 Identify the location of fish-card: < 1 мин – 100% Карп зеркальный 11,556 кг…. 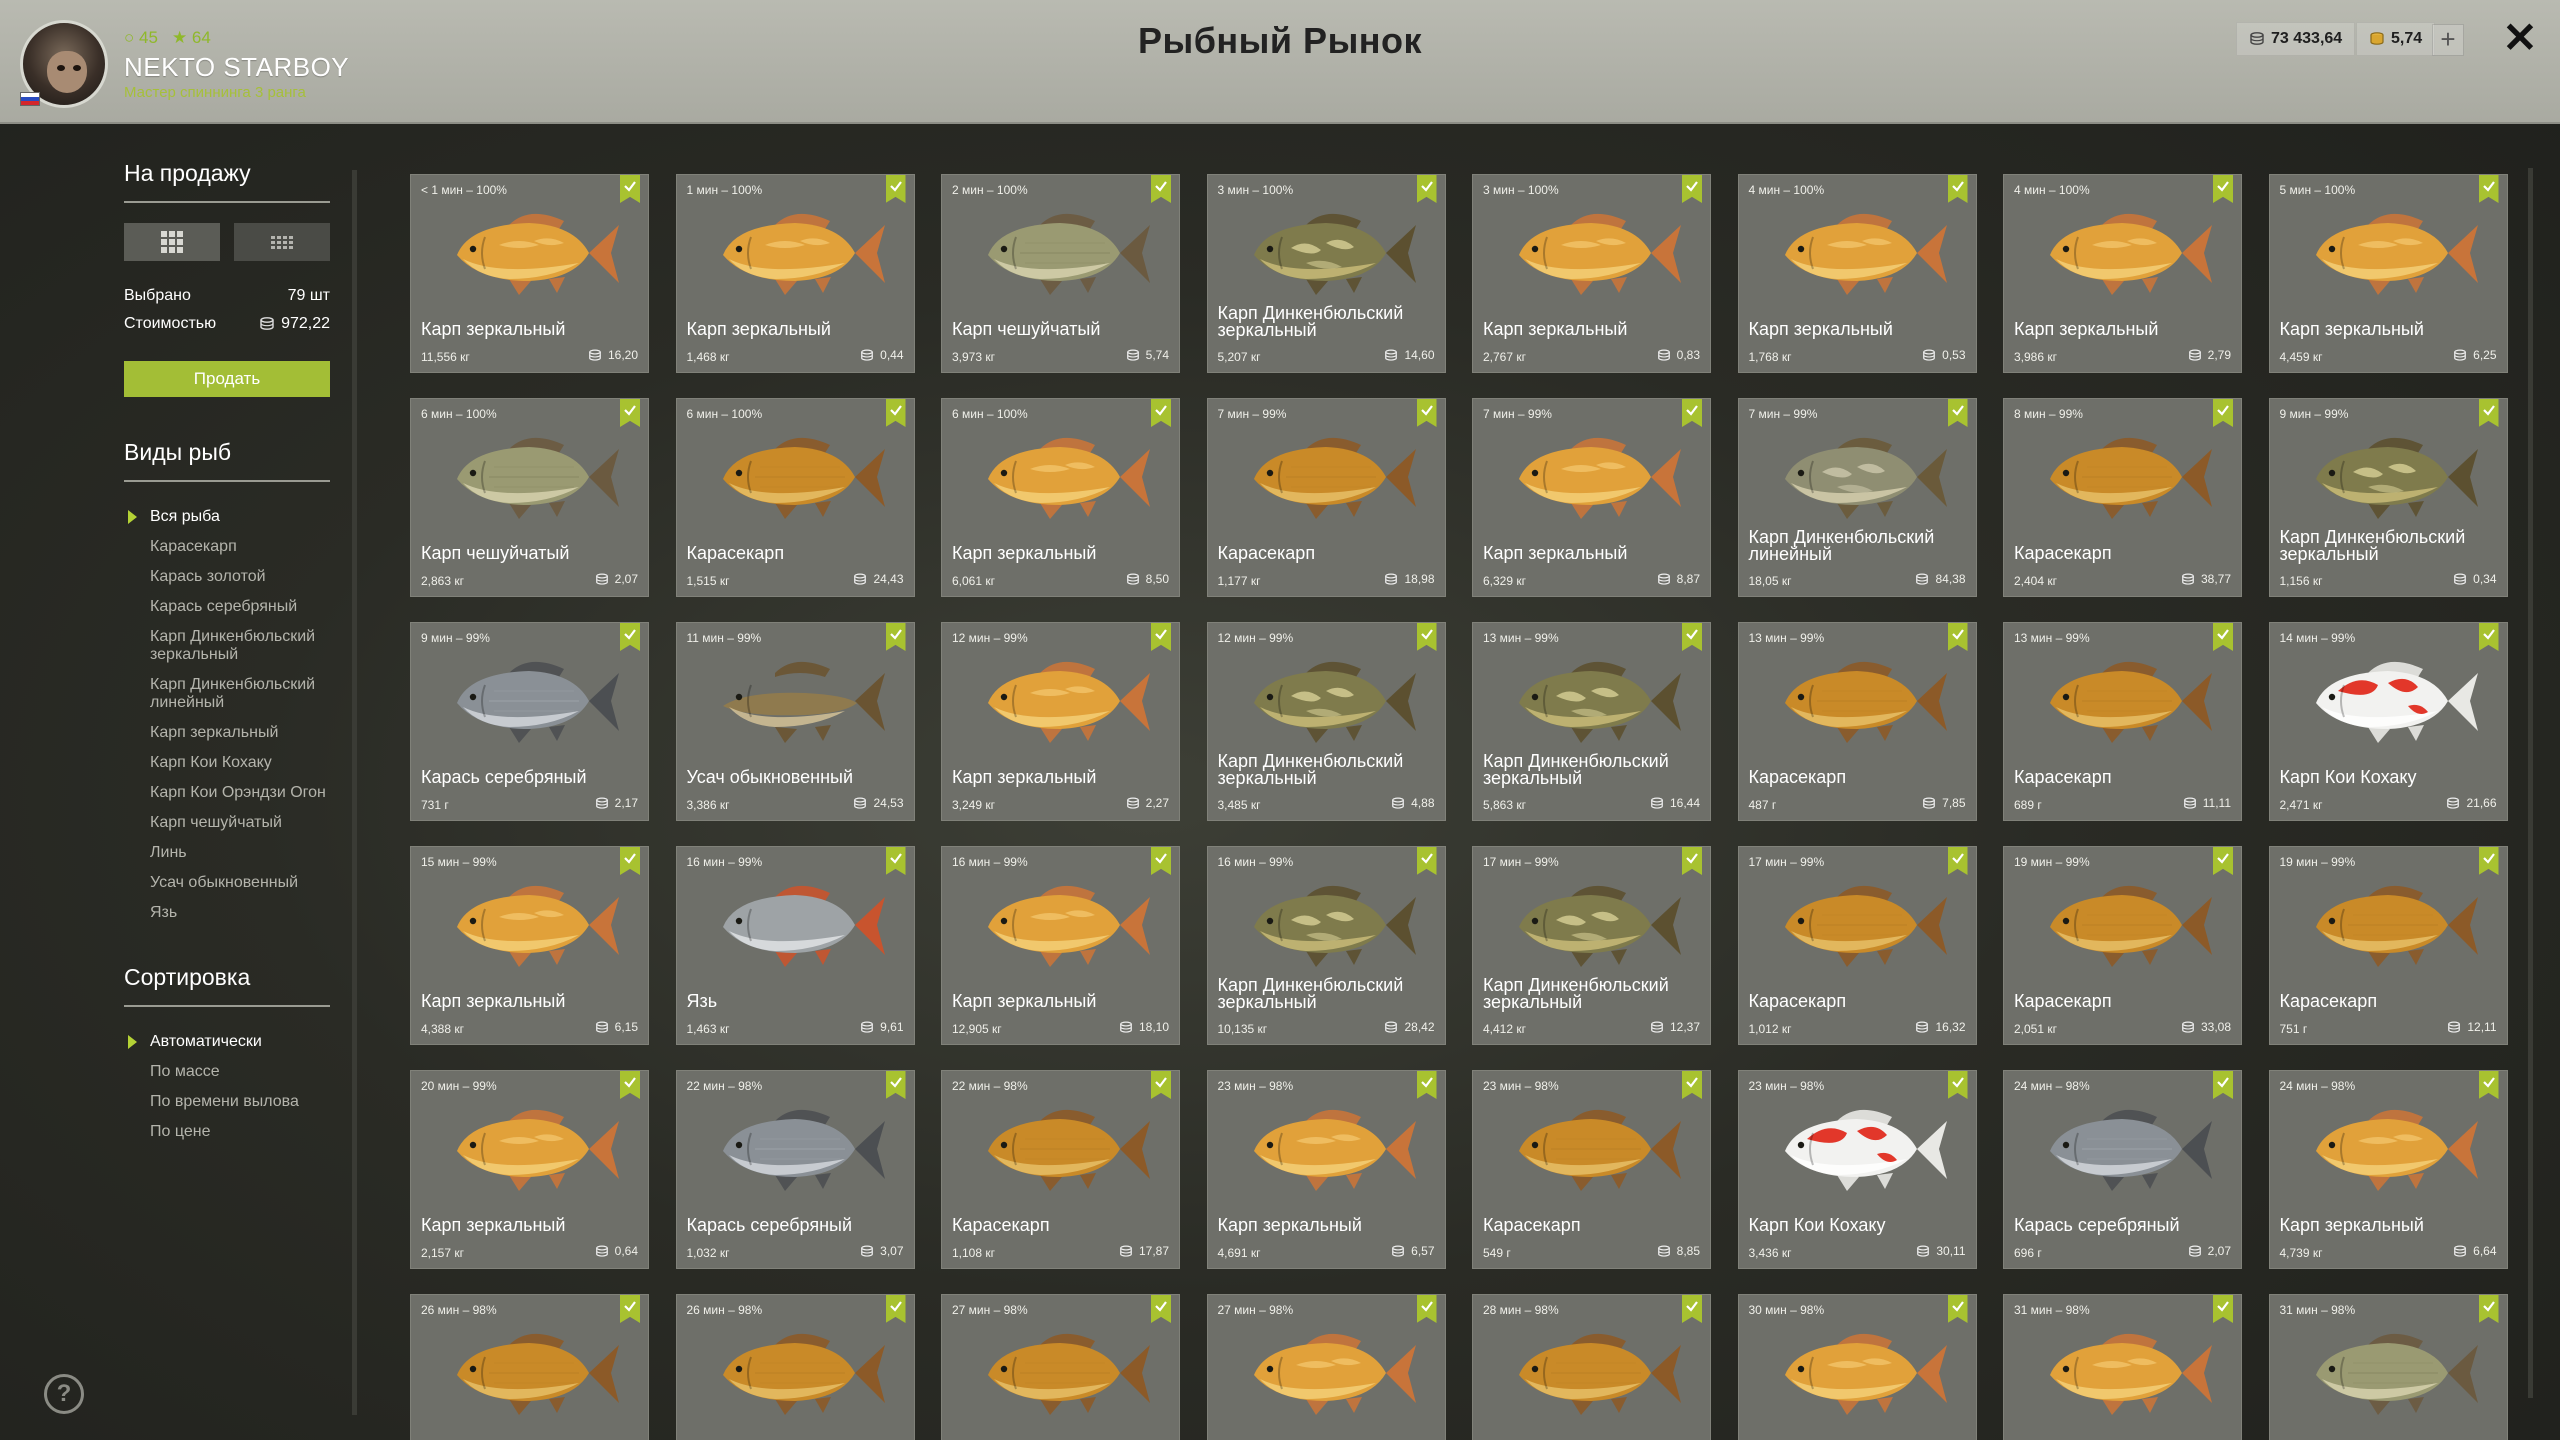
(529, 273).